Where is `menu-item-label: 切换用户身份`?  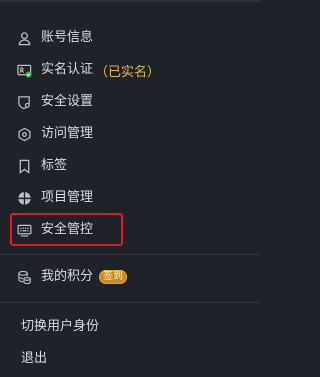
menu-item-label: 切换用户身份 is located at coordinates (60, 326).